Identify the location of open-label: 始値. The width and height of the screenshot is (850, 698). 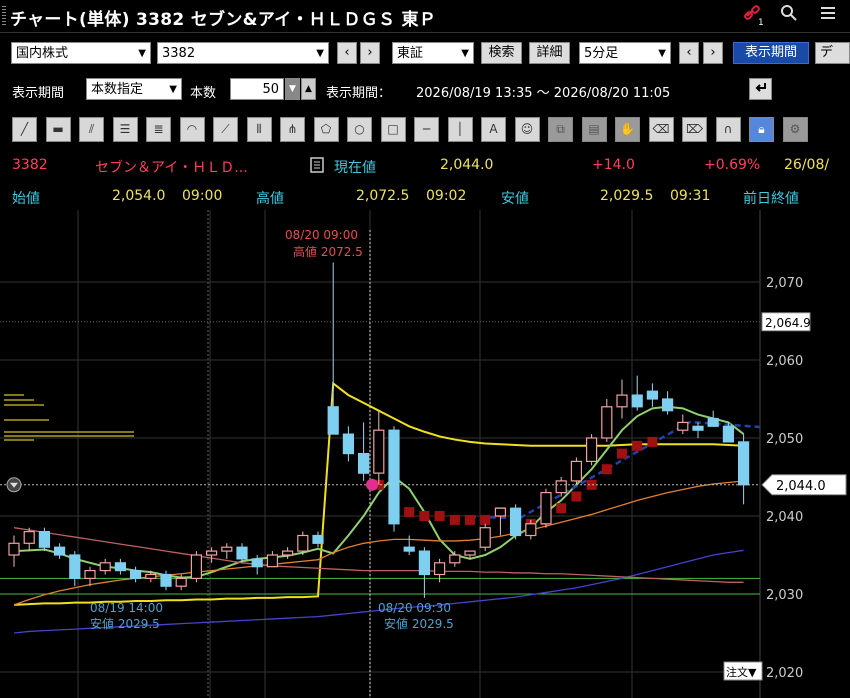
(26, 199).